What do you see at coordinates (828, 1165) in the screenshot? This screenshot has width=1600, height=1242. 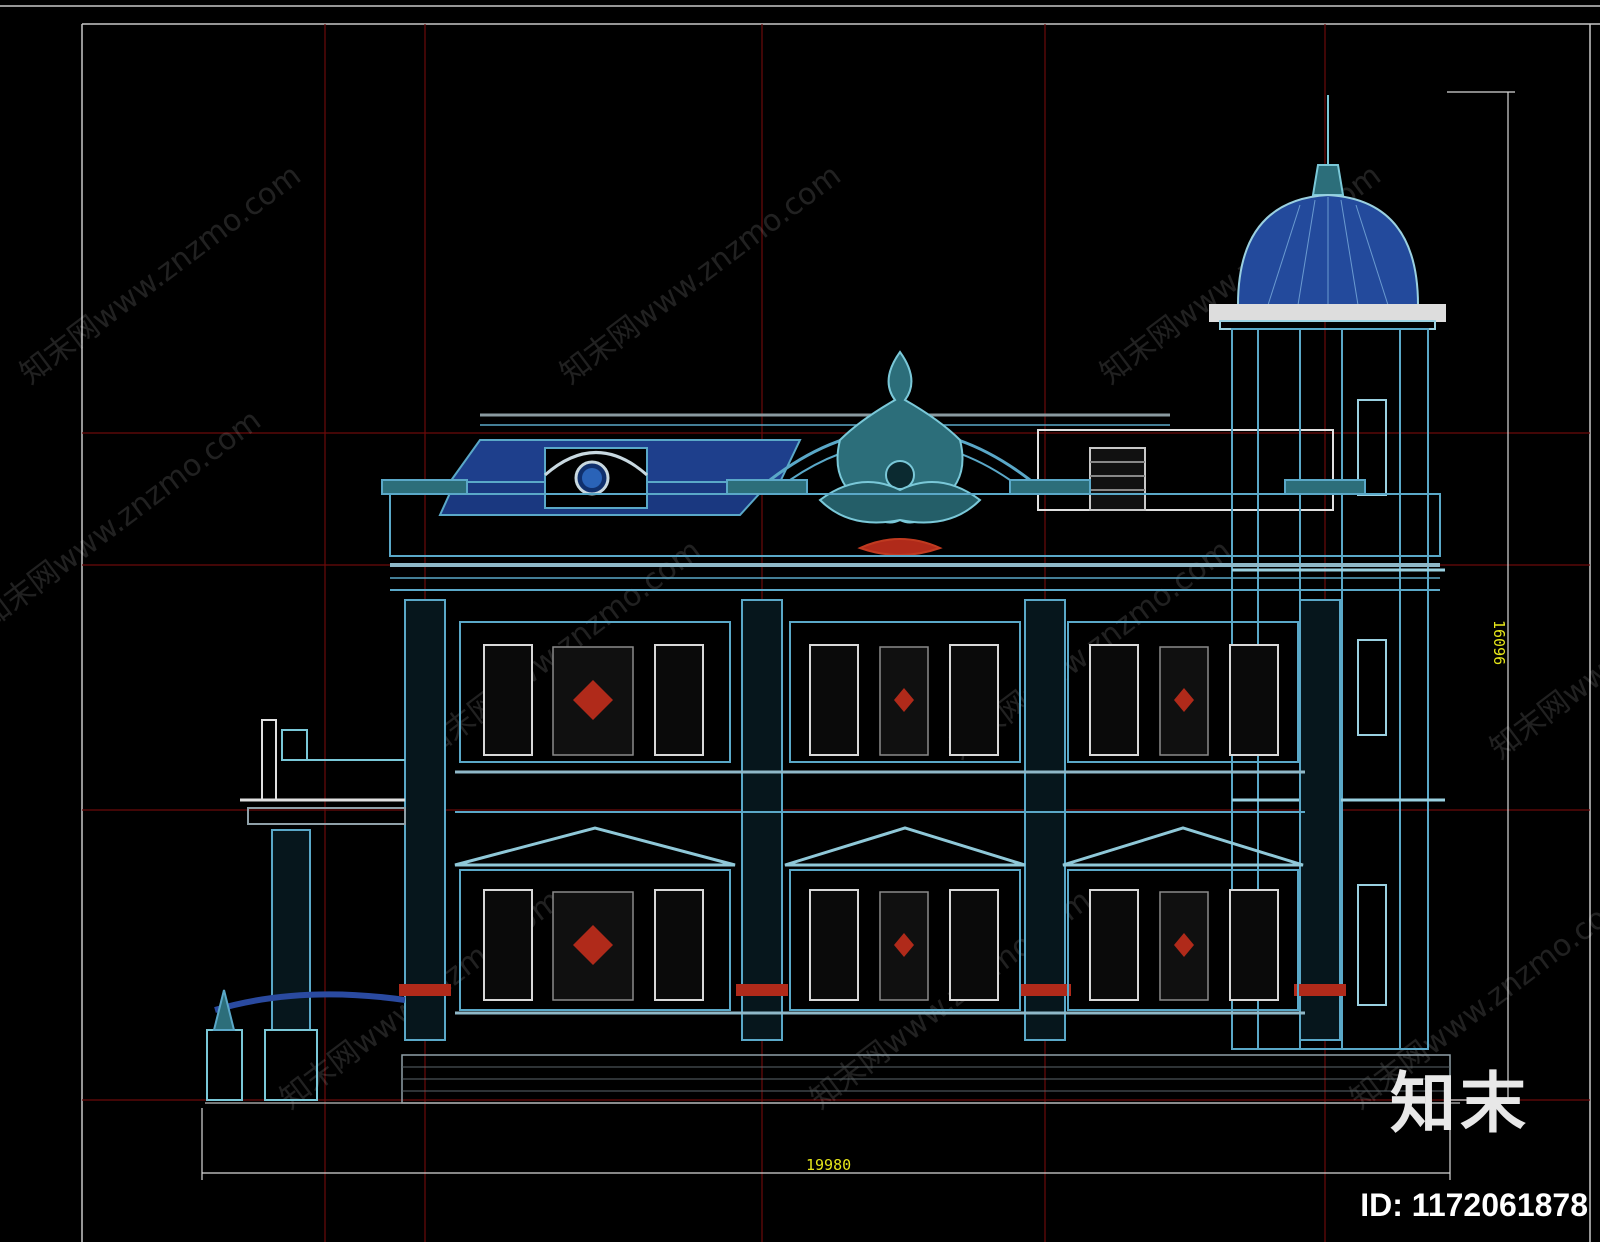 I see `width-dimension-label: 19980` at bounding box center [828, 1165].